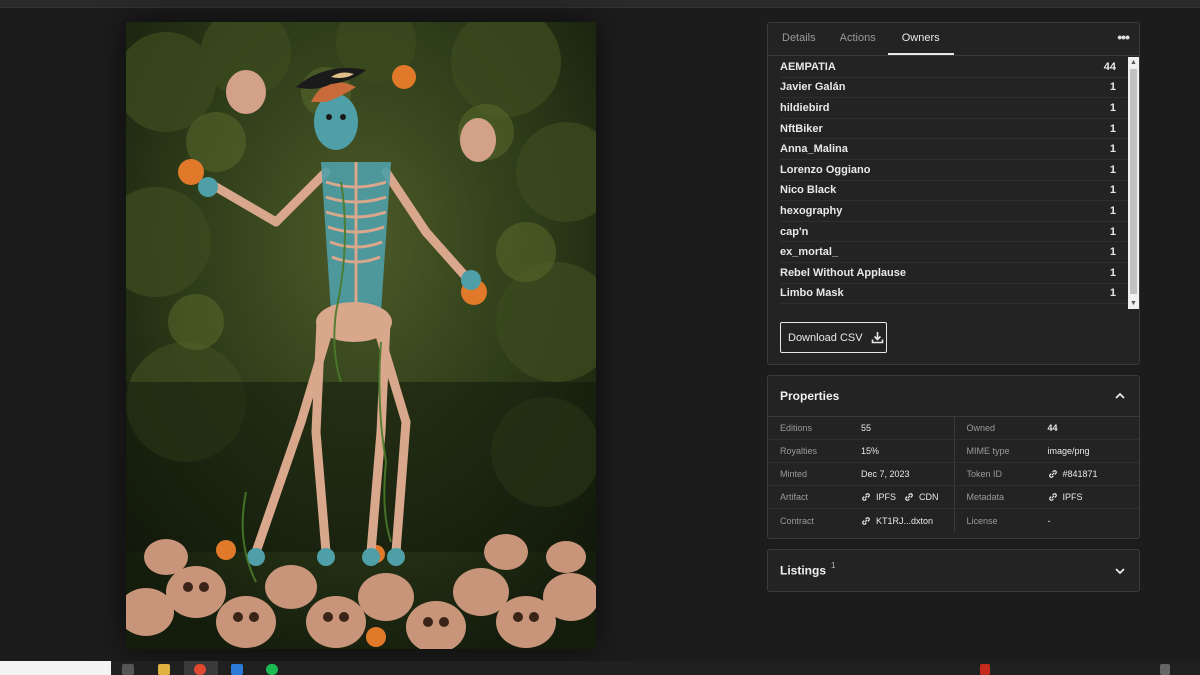  Describe the element at coordinates (1080, 474) in the screenshot. I see `token-id-link: #841871` at that location.